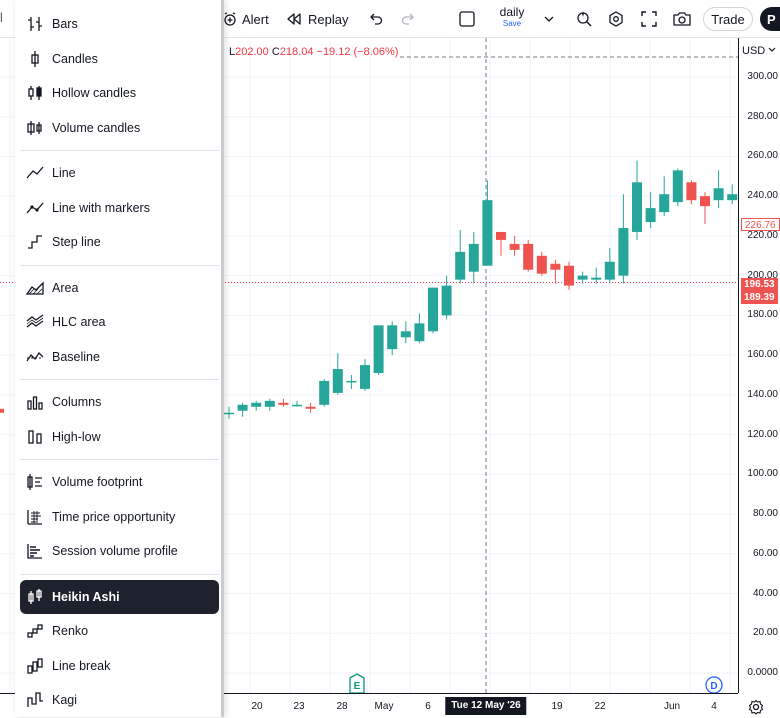 This screenshot has height=718, width=780. What do you see at coordinates (376, 19) in the screenshot?
I see `undo-button` at bounding box center [376, 19].